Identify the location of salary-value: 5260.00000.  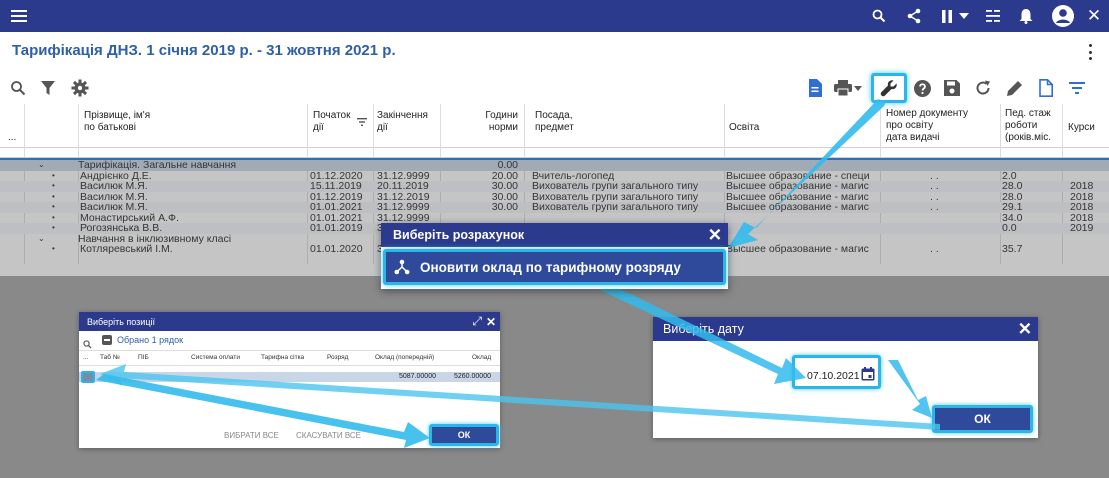
(472, 376).